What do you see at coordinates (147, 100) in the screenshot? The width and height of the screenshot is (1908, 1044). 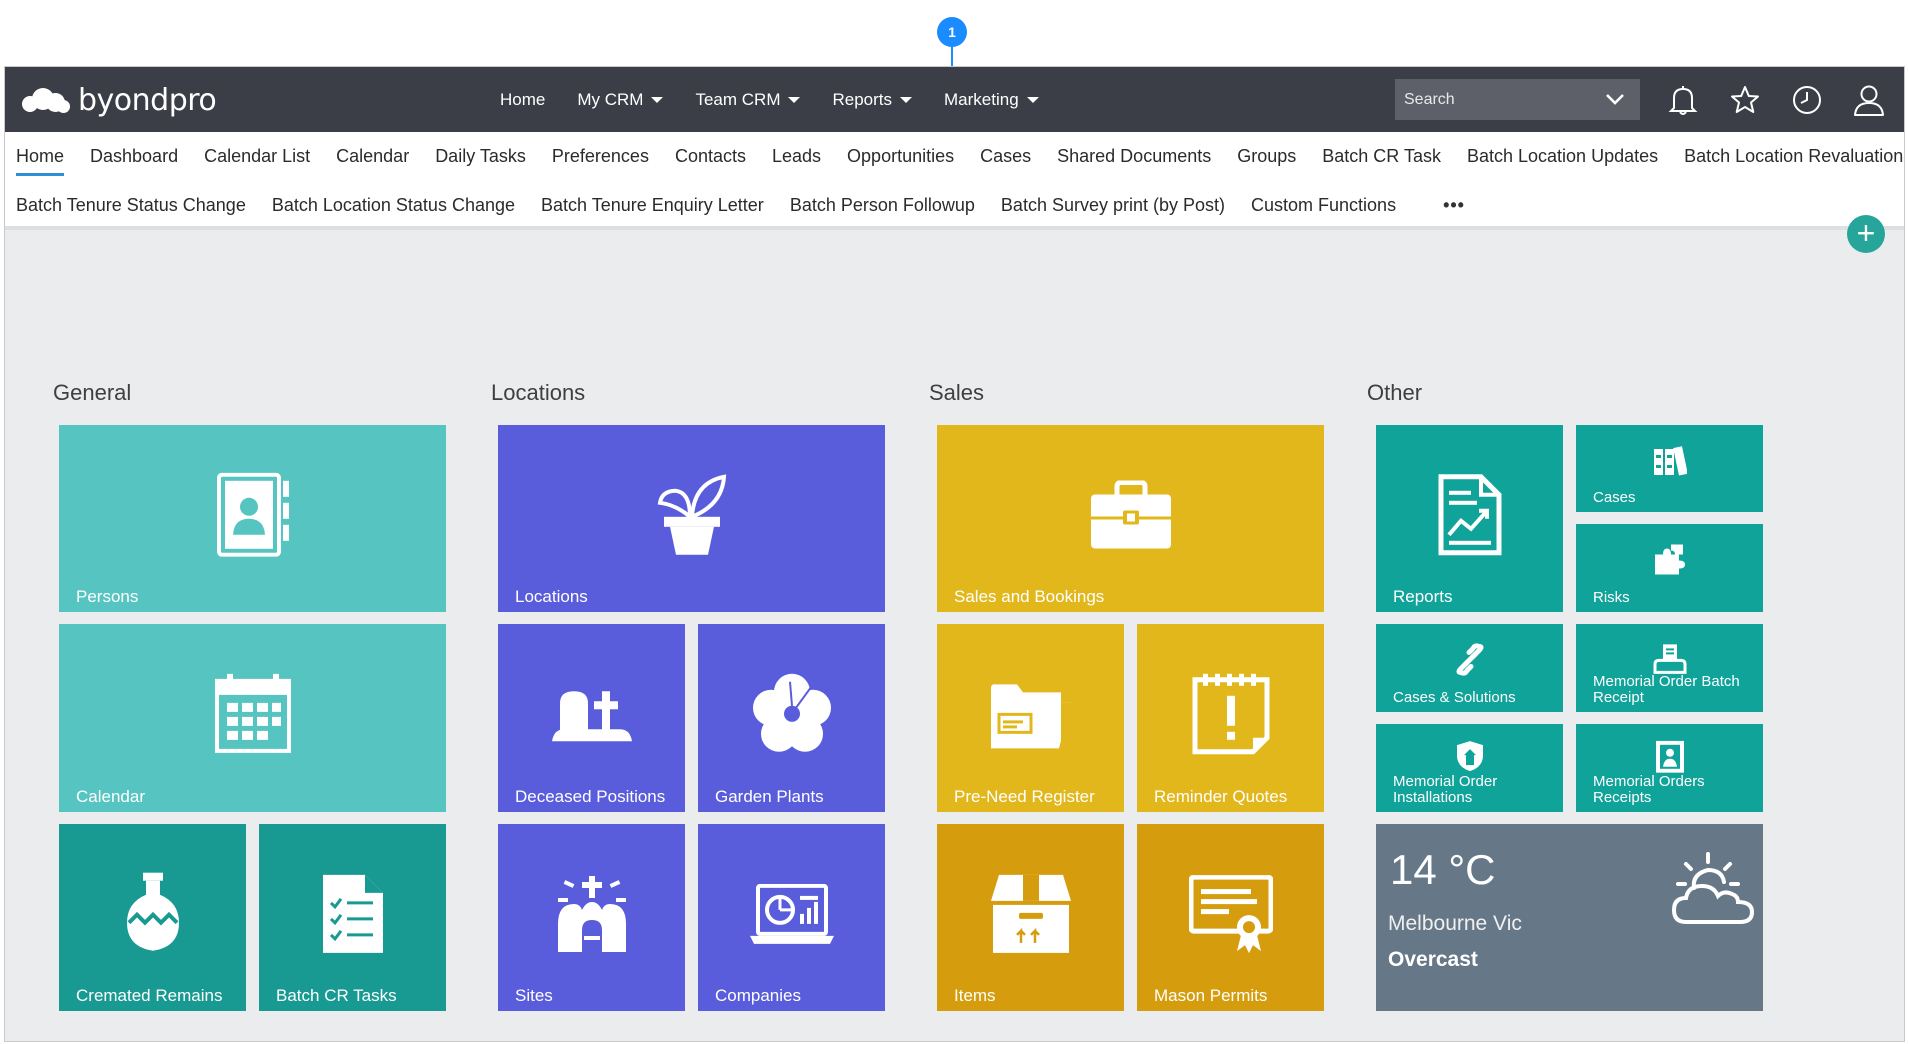 I see `logo-text: byondpro` at bounding box center [147, 100].